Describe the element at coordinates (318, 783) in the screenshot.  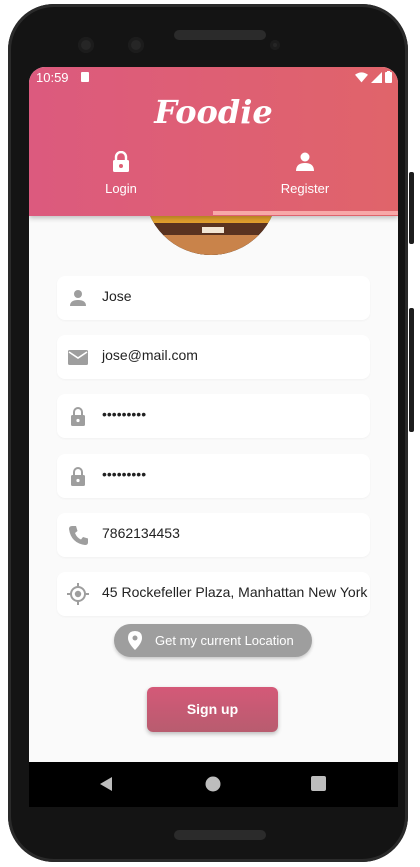
I see `recent-apps-icon` at that location.